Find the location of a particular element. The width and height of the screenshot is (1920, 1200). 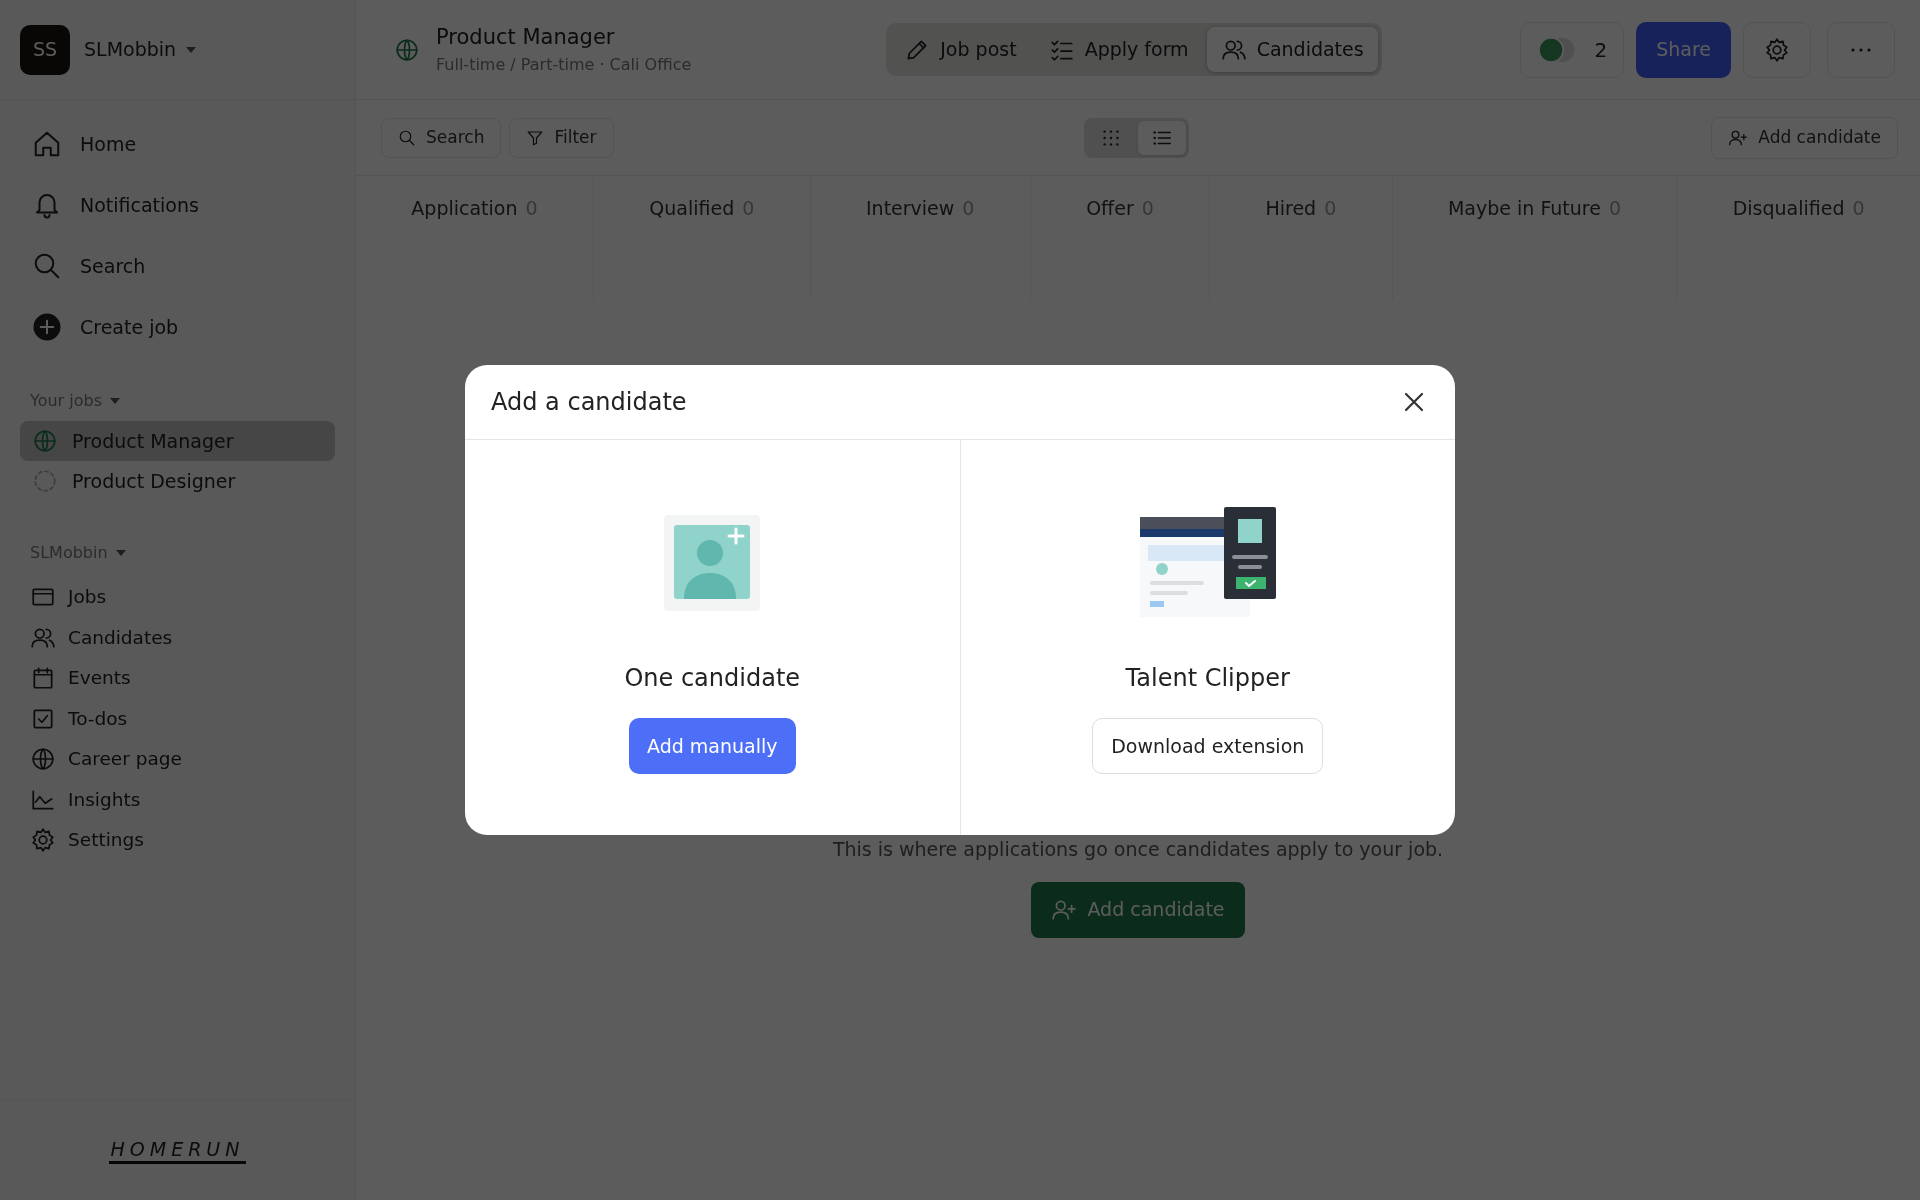

close-icon is located at coordinates (1414, 402).